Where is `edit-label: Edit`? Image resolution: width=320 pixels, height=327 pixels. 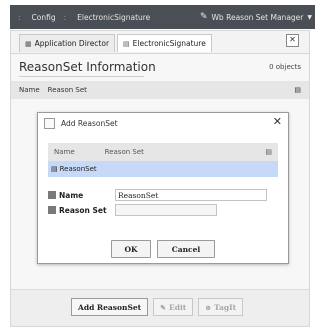
edit-label: Edit is located at coordinates (178, 307).